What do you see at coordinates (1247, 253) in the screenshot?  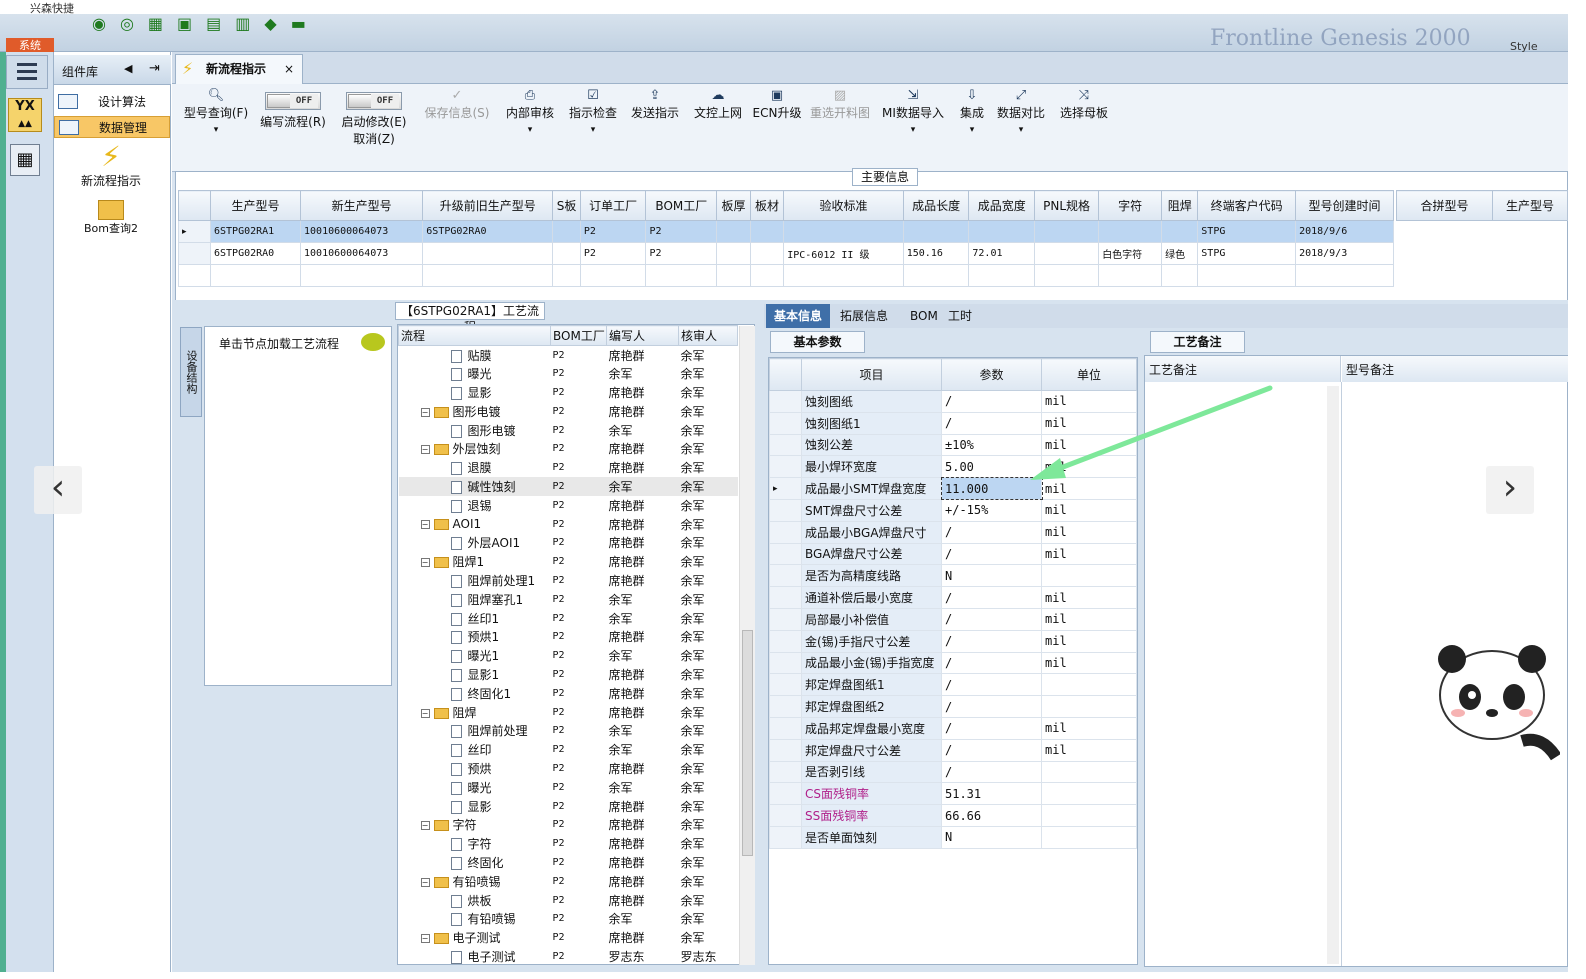 I see `table-cell: STPG` at bounding box center [1247, 253].